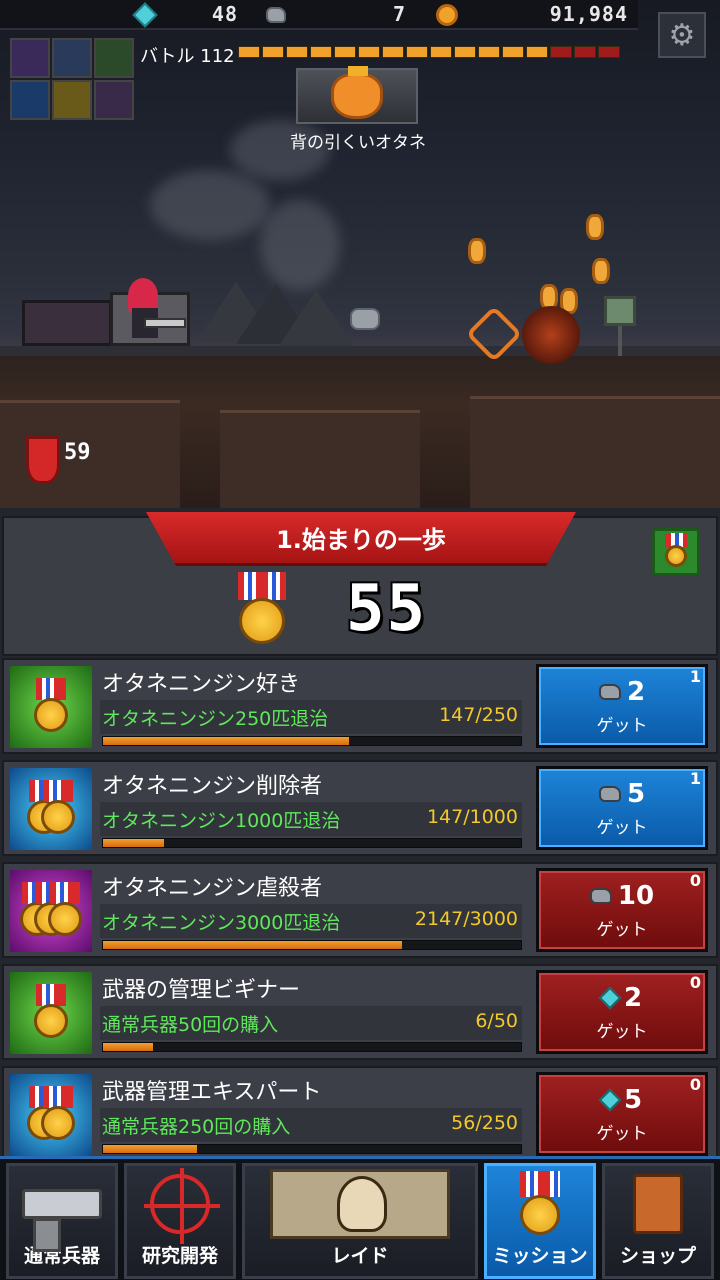 The image size is (720, 1280). What do you see at coordinates (182, 1205) in the screenshot?
I see `crosshair-icon` at bounding box center [182, 1205].